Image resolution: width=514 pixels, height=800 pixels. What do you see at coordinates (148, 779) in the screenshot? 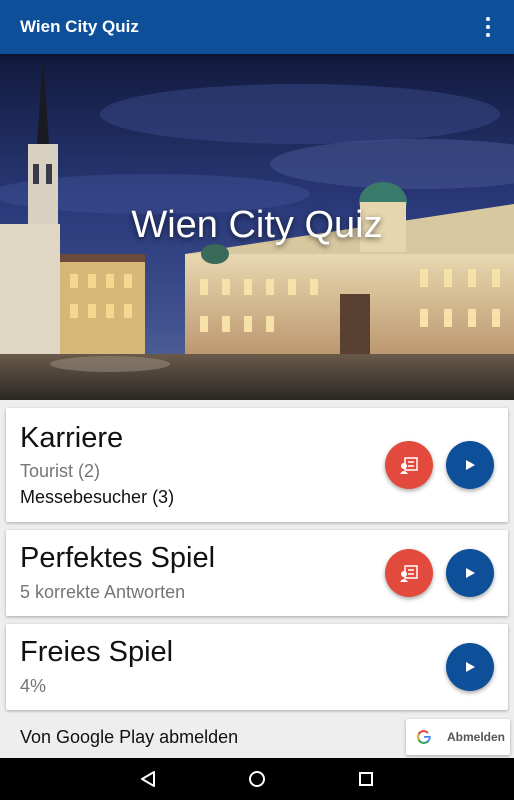
I see `back-icon` at bounding box center [148, 779].